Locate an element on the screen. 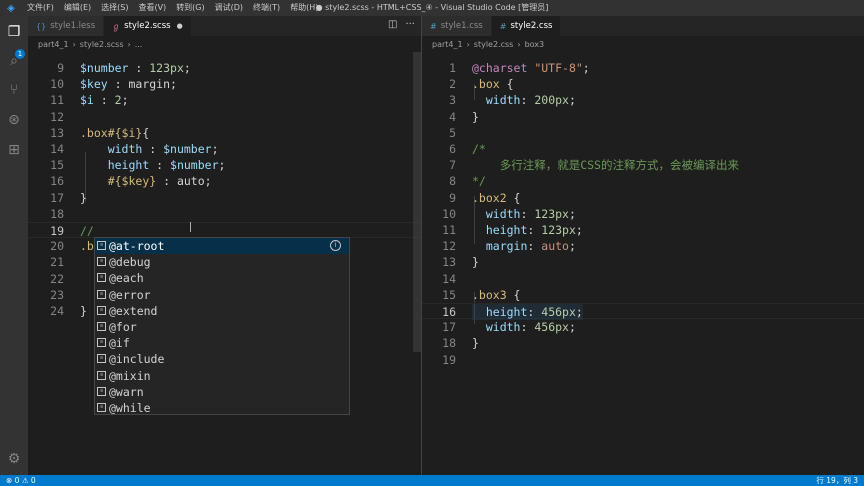 The height and width of the screenshot is (486, 864). code-line: 15 height : $number; is located at coordinates (224, 165).